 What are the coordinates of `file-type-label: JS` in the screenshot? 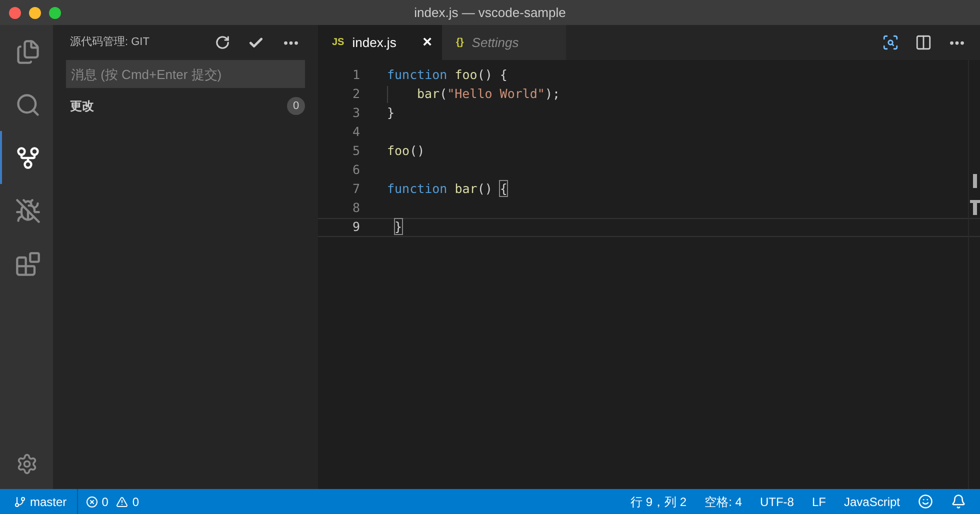 It's located at (338, 43).